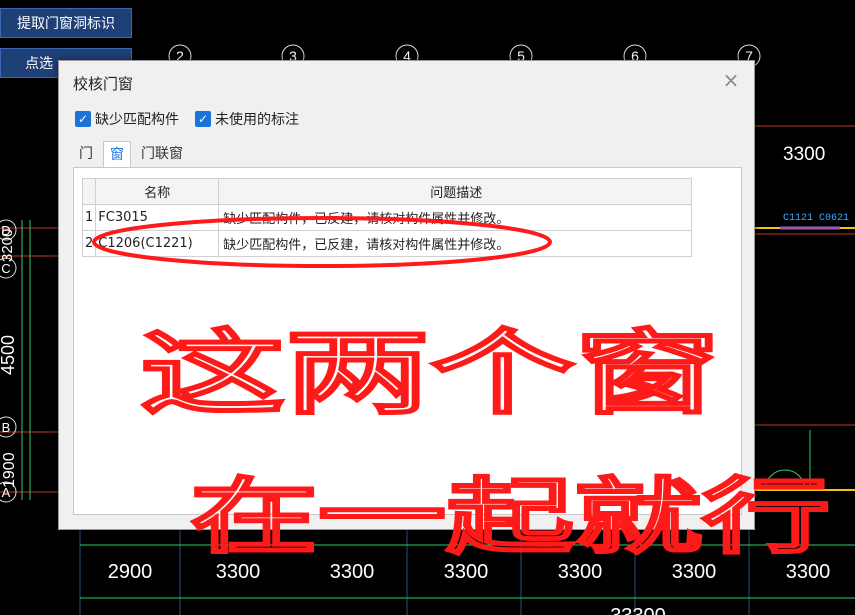  What do you see at coordinates (352, 572) in the screenshot?
I see `bottom-dim-3: 3300` at bounding box center [352, 572].